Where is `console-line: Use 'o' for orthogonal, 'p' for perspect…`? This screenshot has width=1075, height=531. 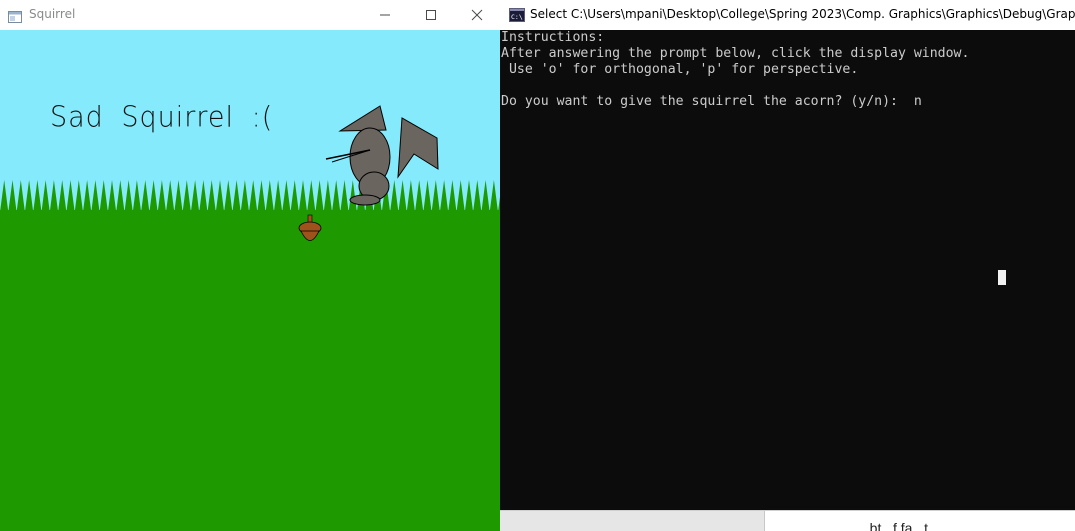 console-line: Use 'o' for orthogonal, 'p' for perspect… is located at coordinates (680, 69).